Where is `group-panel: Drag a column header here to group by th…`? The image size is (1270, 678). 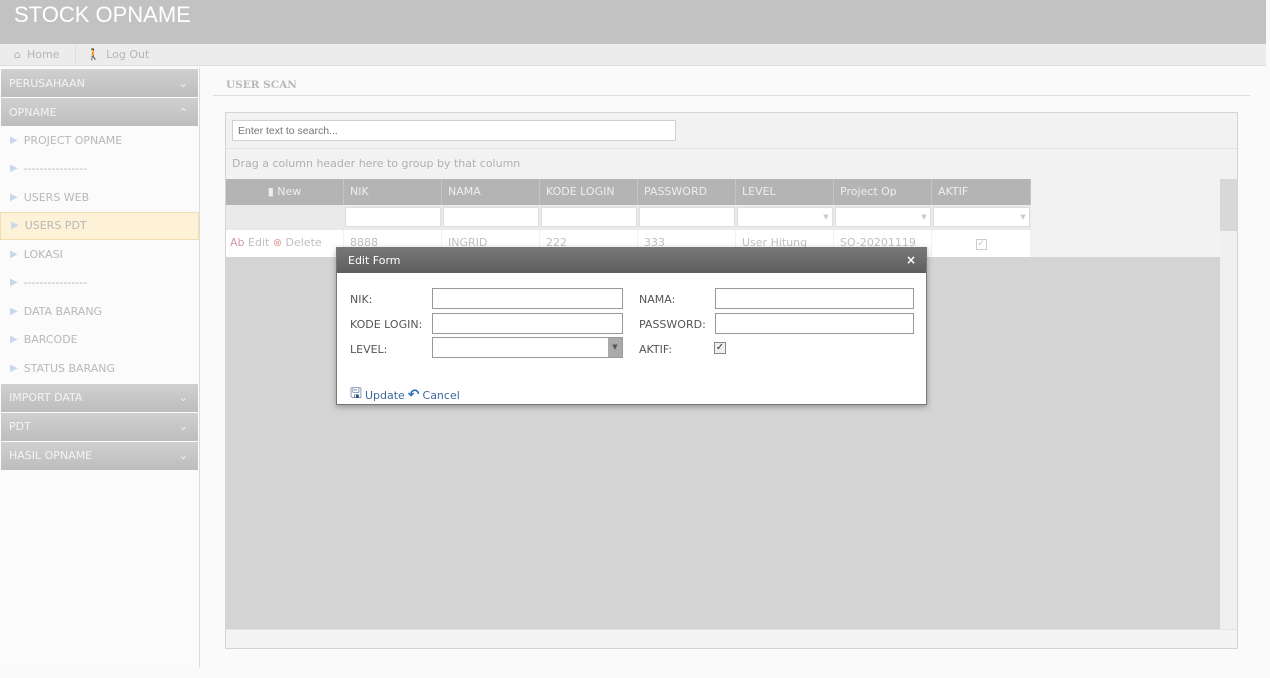 group-panel: Drag a column header here to group by th… is located at coordinates (731, 163).